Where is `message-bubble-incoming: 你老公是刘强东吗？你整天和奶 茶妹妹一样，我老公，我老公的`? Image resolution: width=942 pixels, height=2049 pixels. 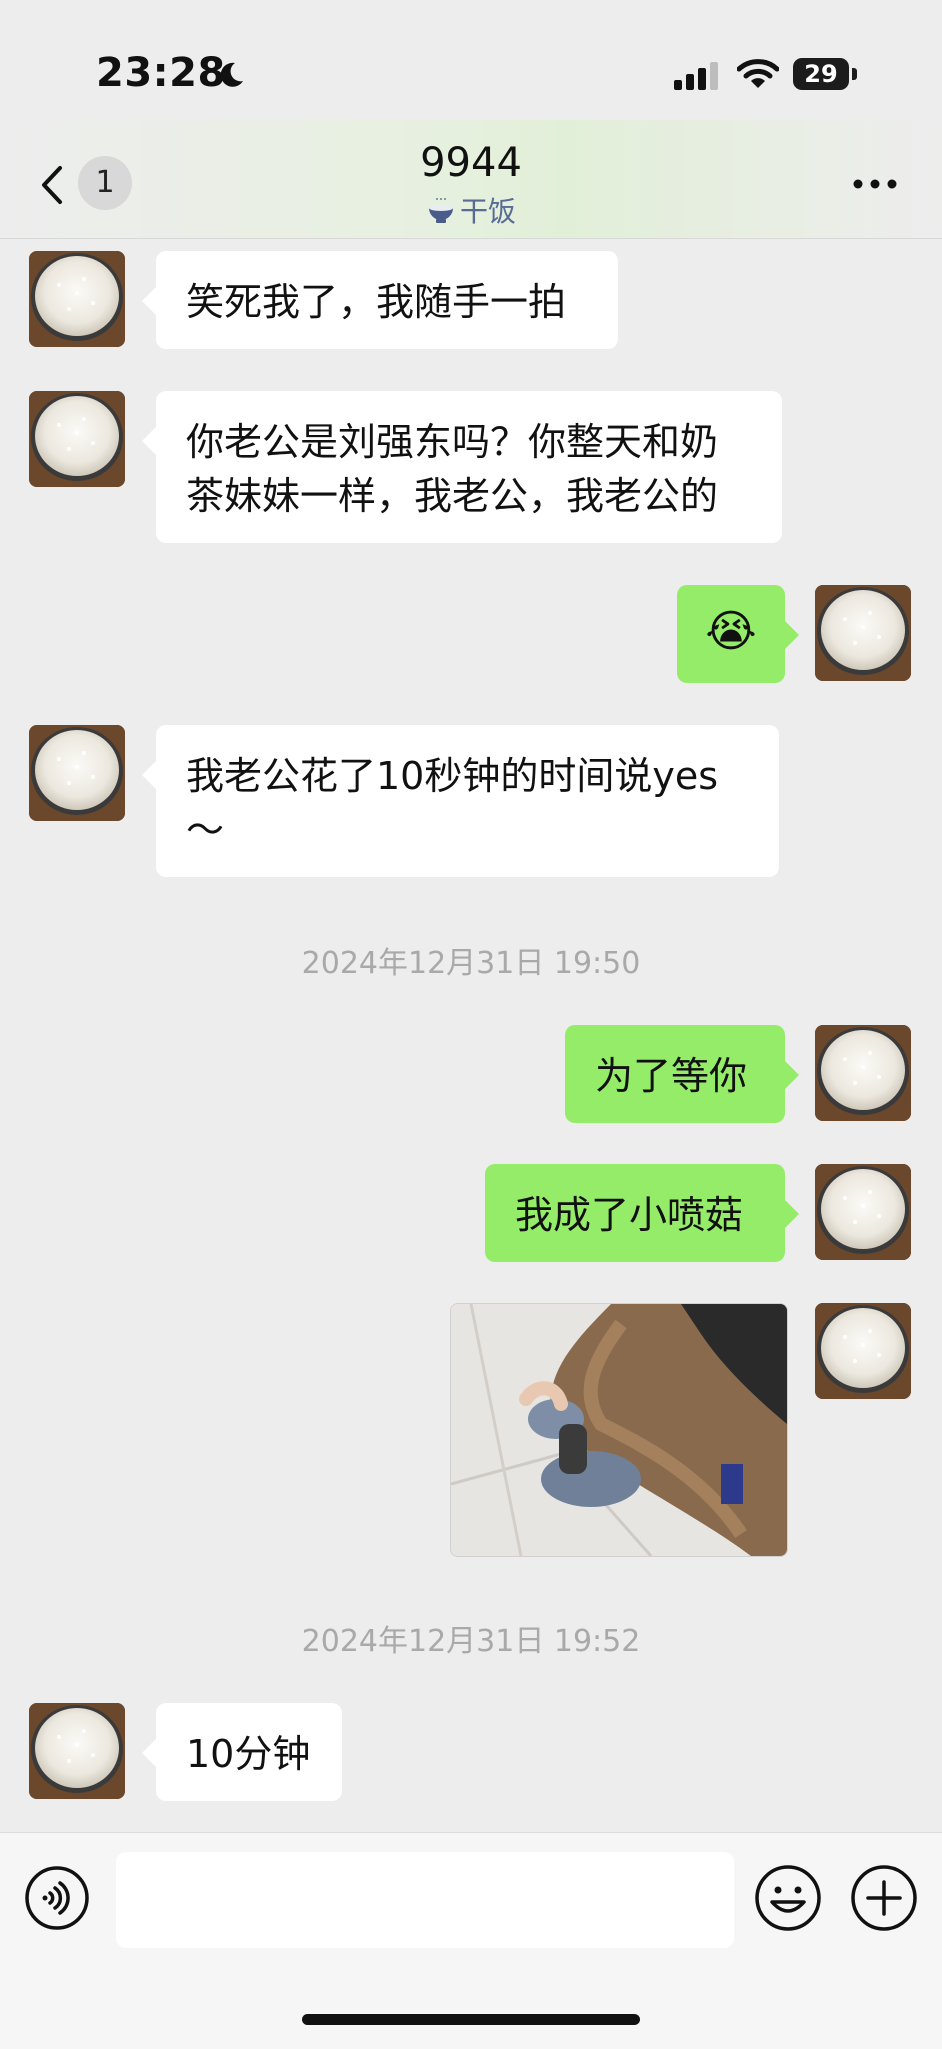 message-bubble-incoming: 你老公是刘强东吗？你整天和奶 茶妹妹一样，我老公，我老公的 is located at coordinates (462, 467).